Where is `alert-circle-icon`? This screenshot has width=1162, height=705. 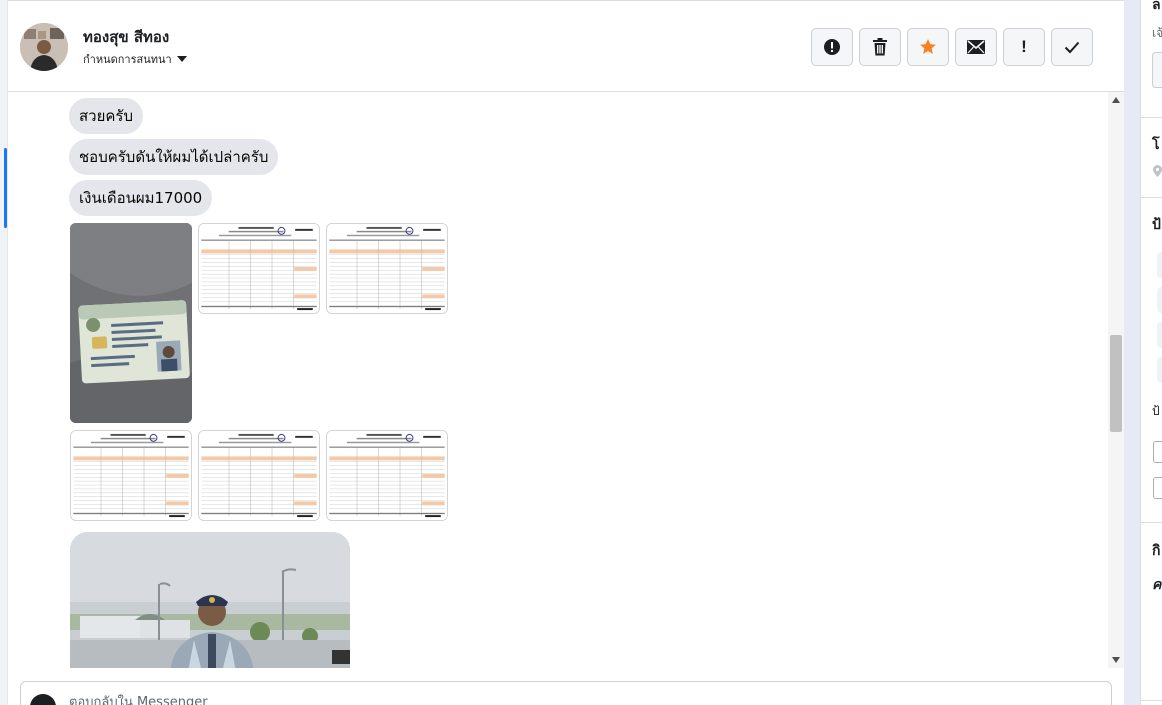
alert-circle-icon is located at coordinates (832, 47).